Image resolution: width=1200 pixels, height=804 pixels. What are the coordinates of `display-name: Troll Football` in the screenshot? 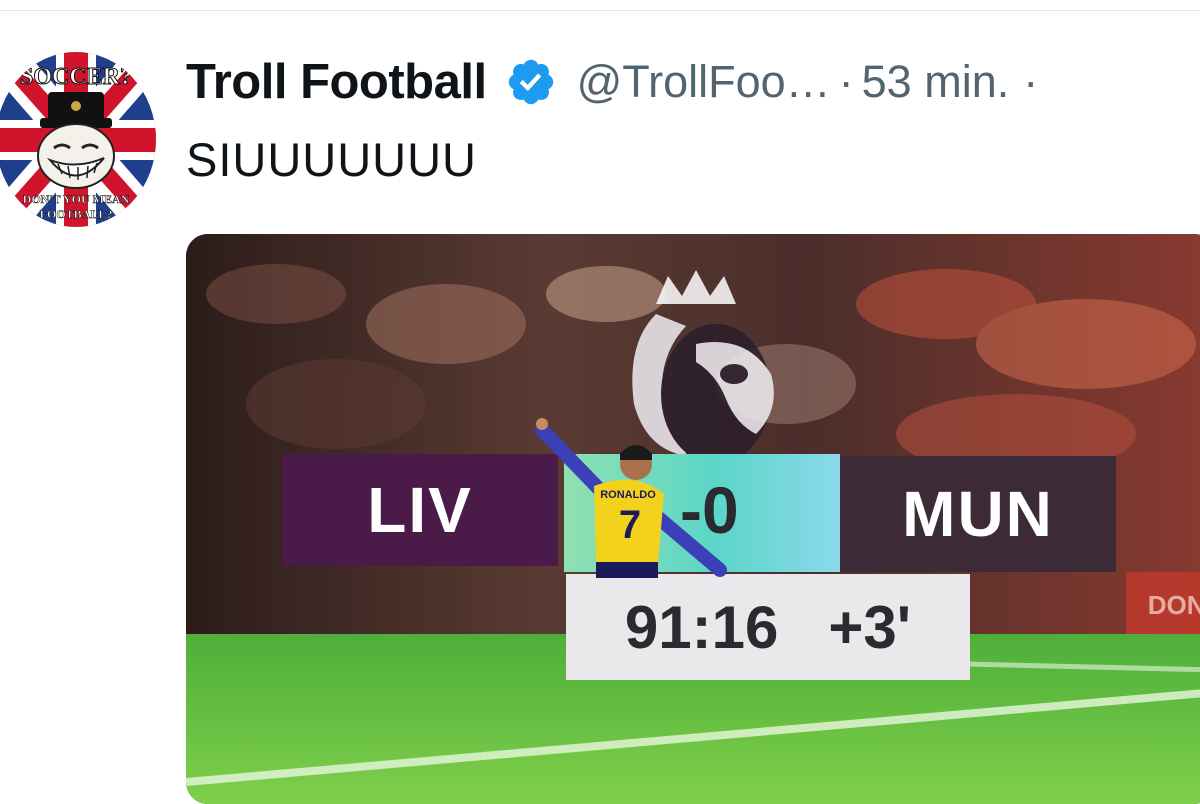 It's located at (336, 82).